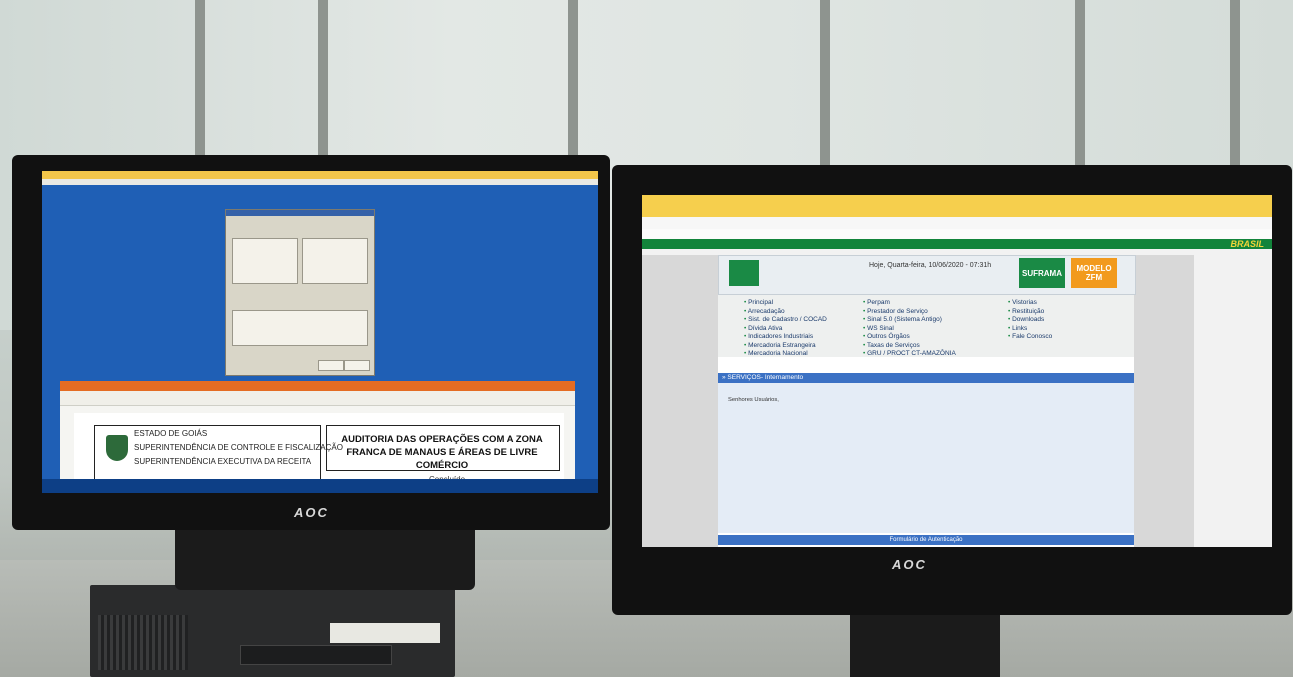 The height and width of the screenshot is (677, 1293). What do you see at coordinates (300, 328) in the screenshot?
I see `dialog-list` at bounding box center [300, 328].